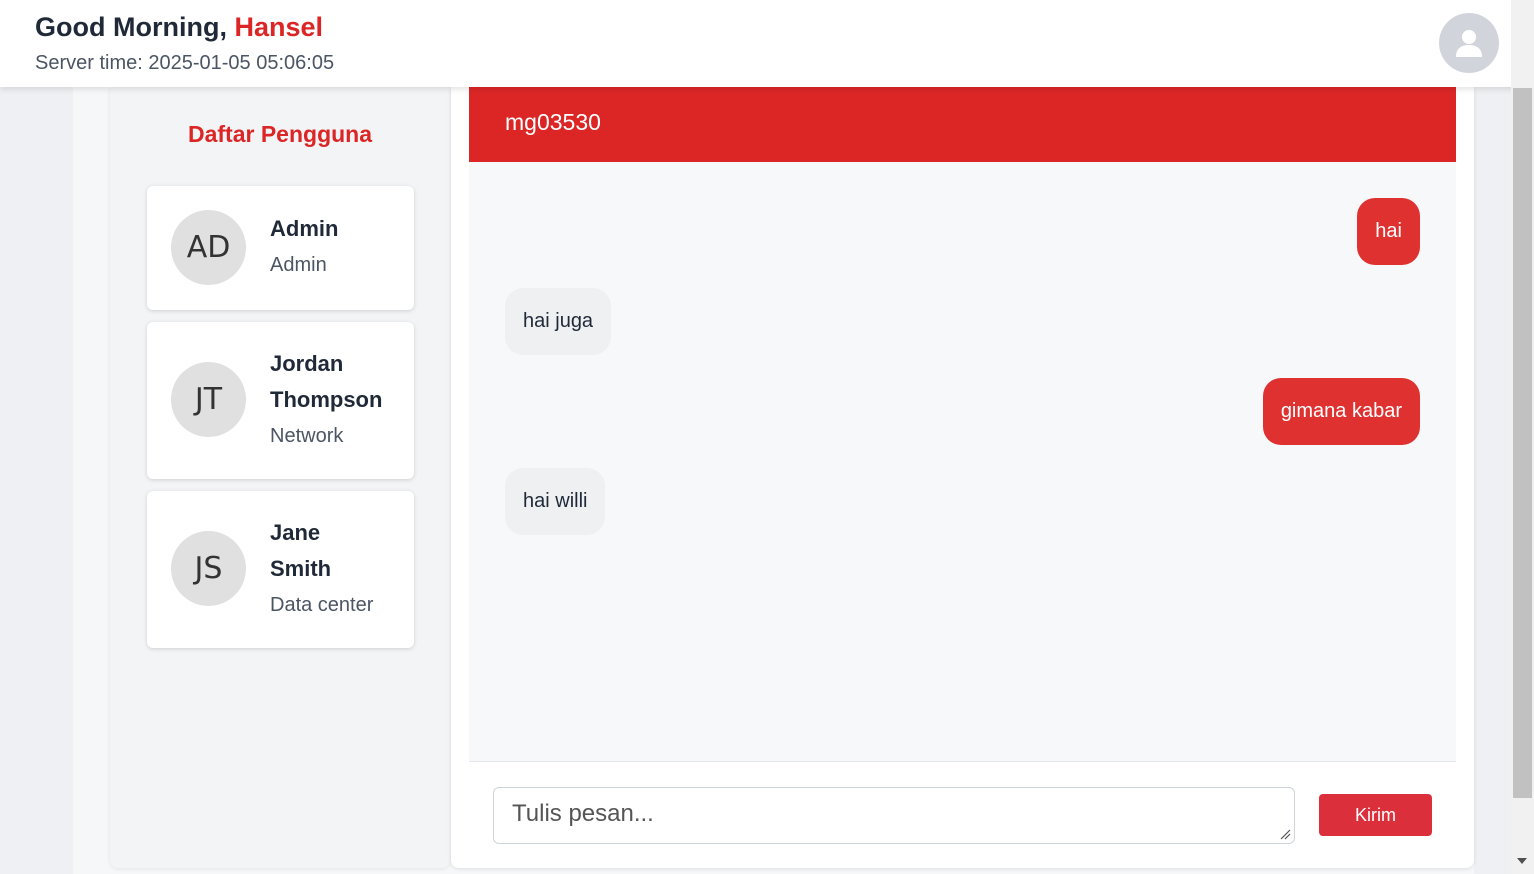 This screenshot has height=874, width=1534. What do you see at coordinates (326, 399) in the screenshot?
I see `user-name-last: Thompson` at bounding box center [326, 399].